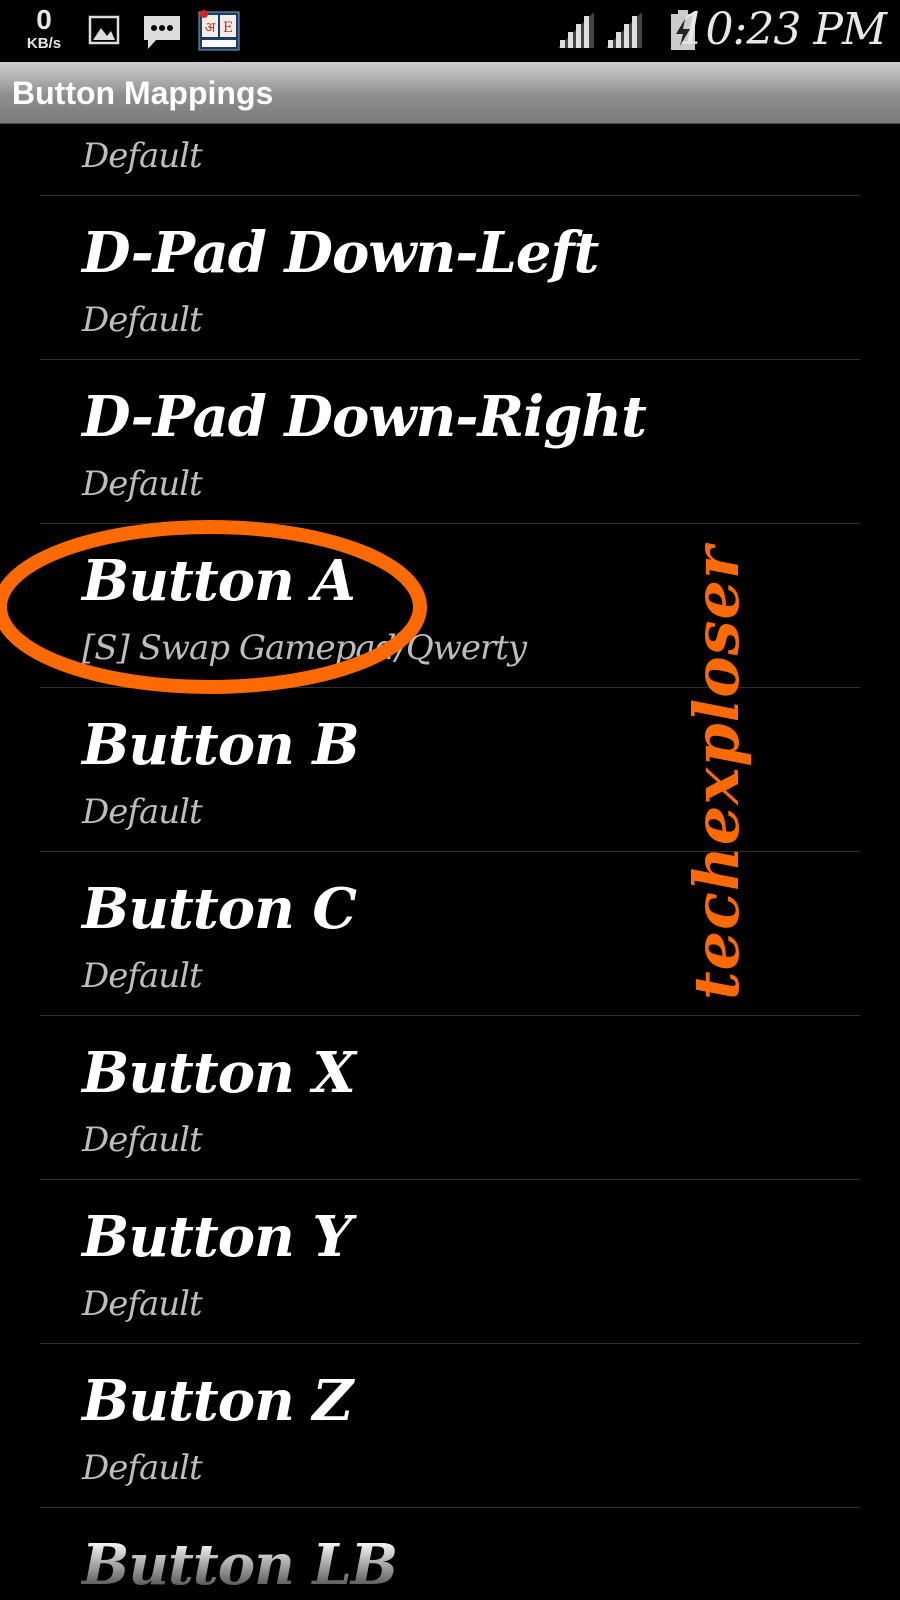  Describe the element at coordinates (304, 648) in the screenshot. I see `list-item-subtitle: [S] Swap Gamepad/Qwerty` at that location.